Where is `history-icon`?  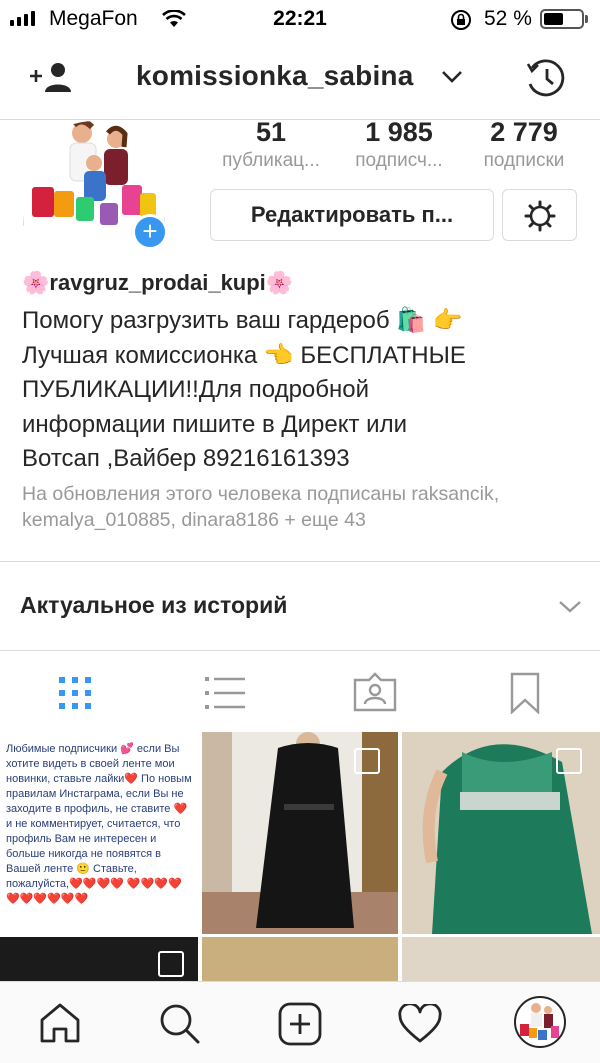 history-icon is located at coordinates (546, 78).